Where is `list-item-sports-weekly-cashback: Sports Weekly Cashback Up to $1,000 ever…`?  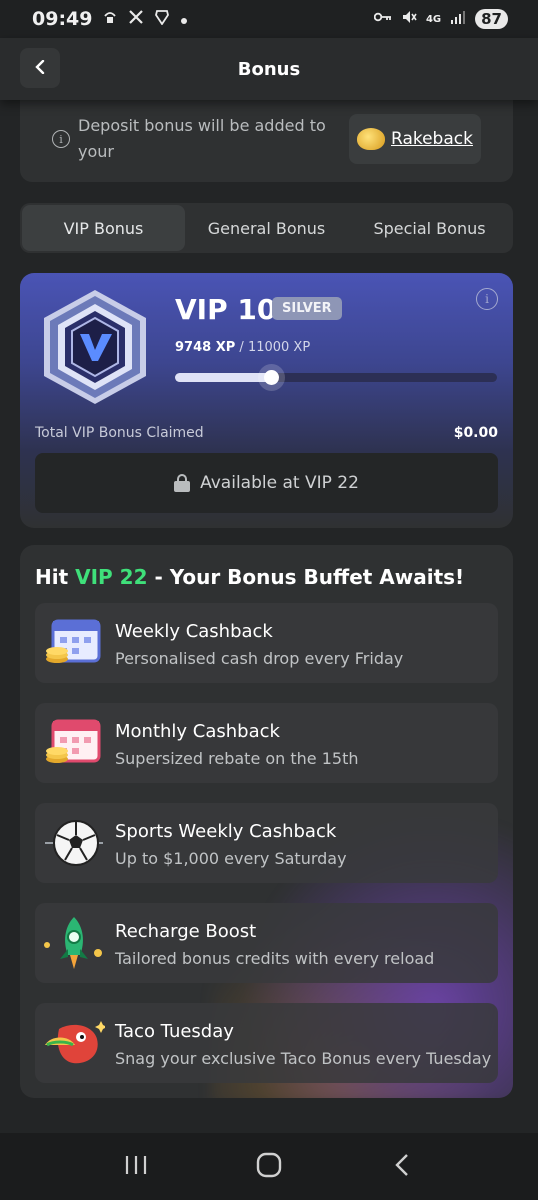
list-item-sports-weekly-cashback: Sports Weekly Cashback Up to $1,000 ever… is located at coordinates (266, 843).